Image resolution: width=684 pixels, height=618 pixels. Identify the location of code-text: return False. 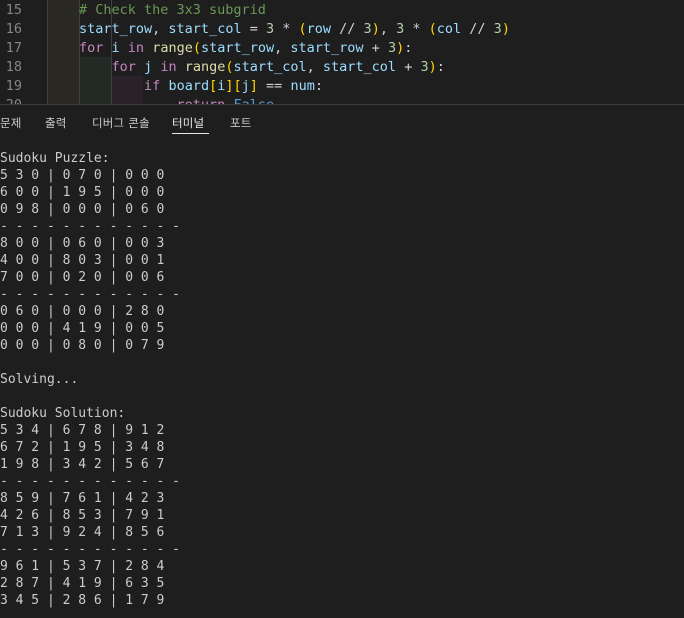
(177, 100).